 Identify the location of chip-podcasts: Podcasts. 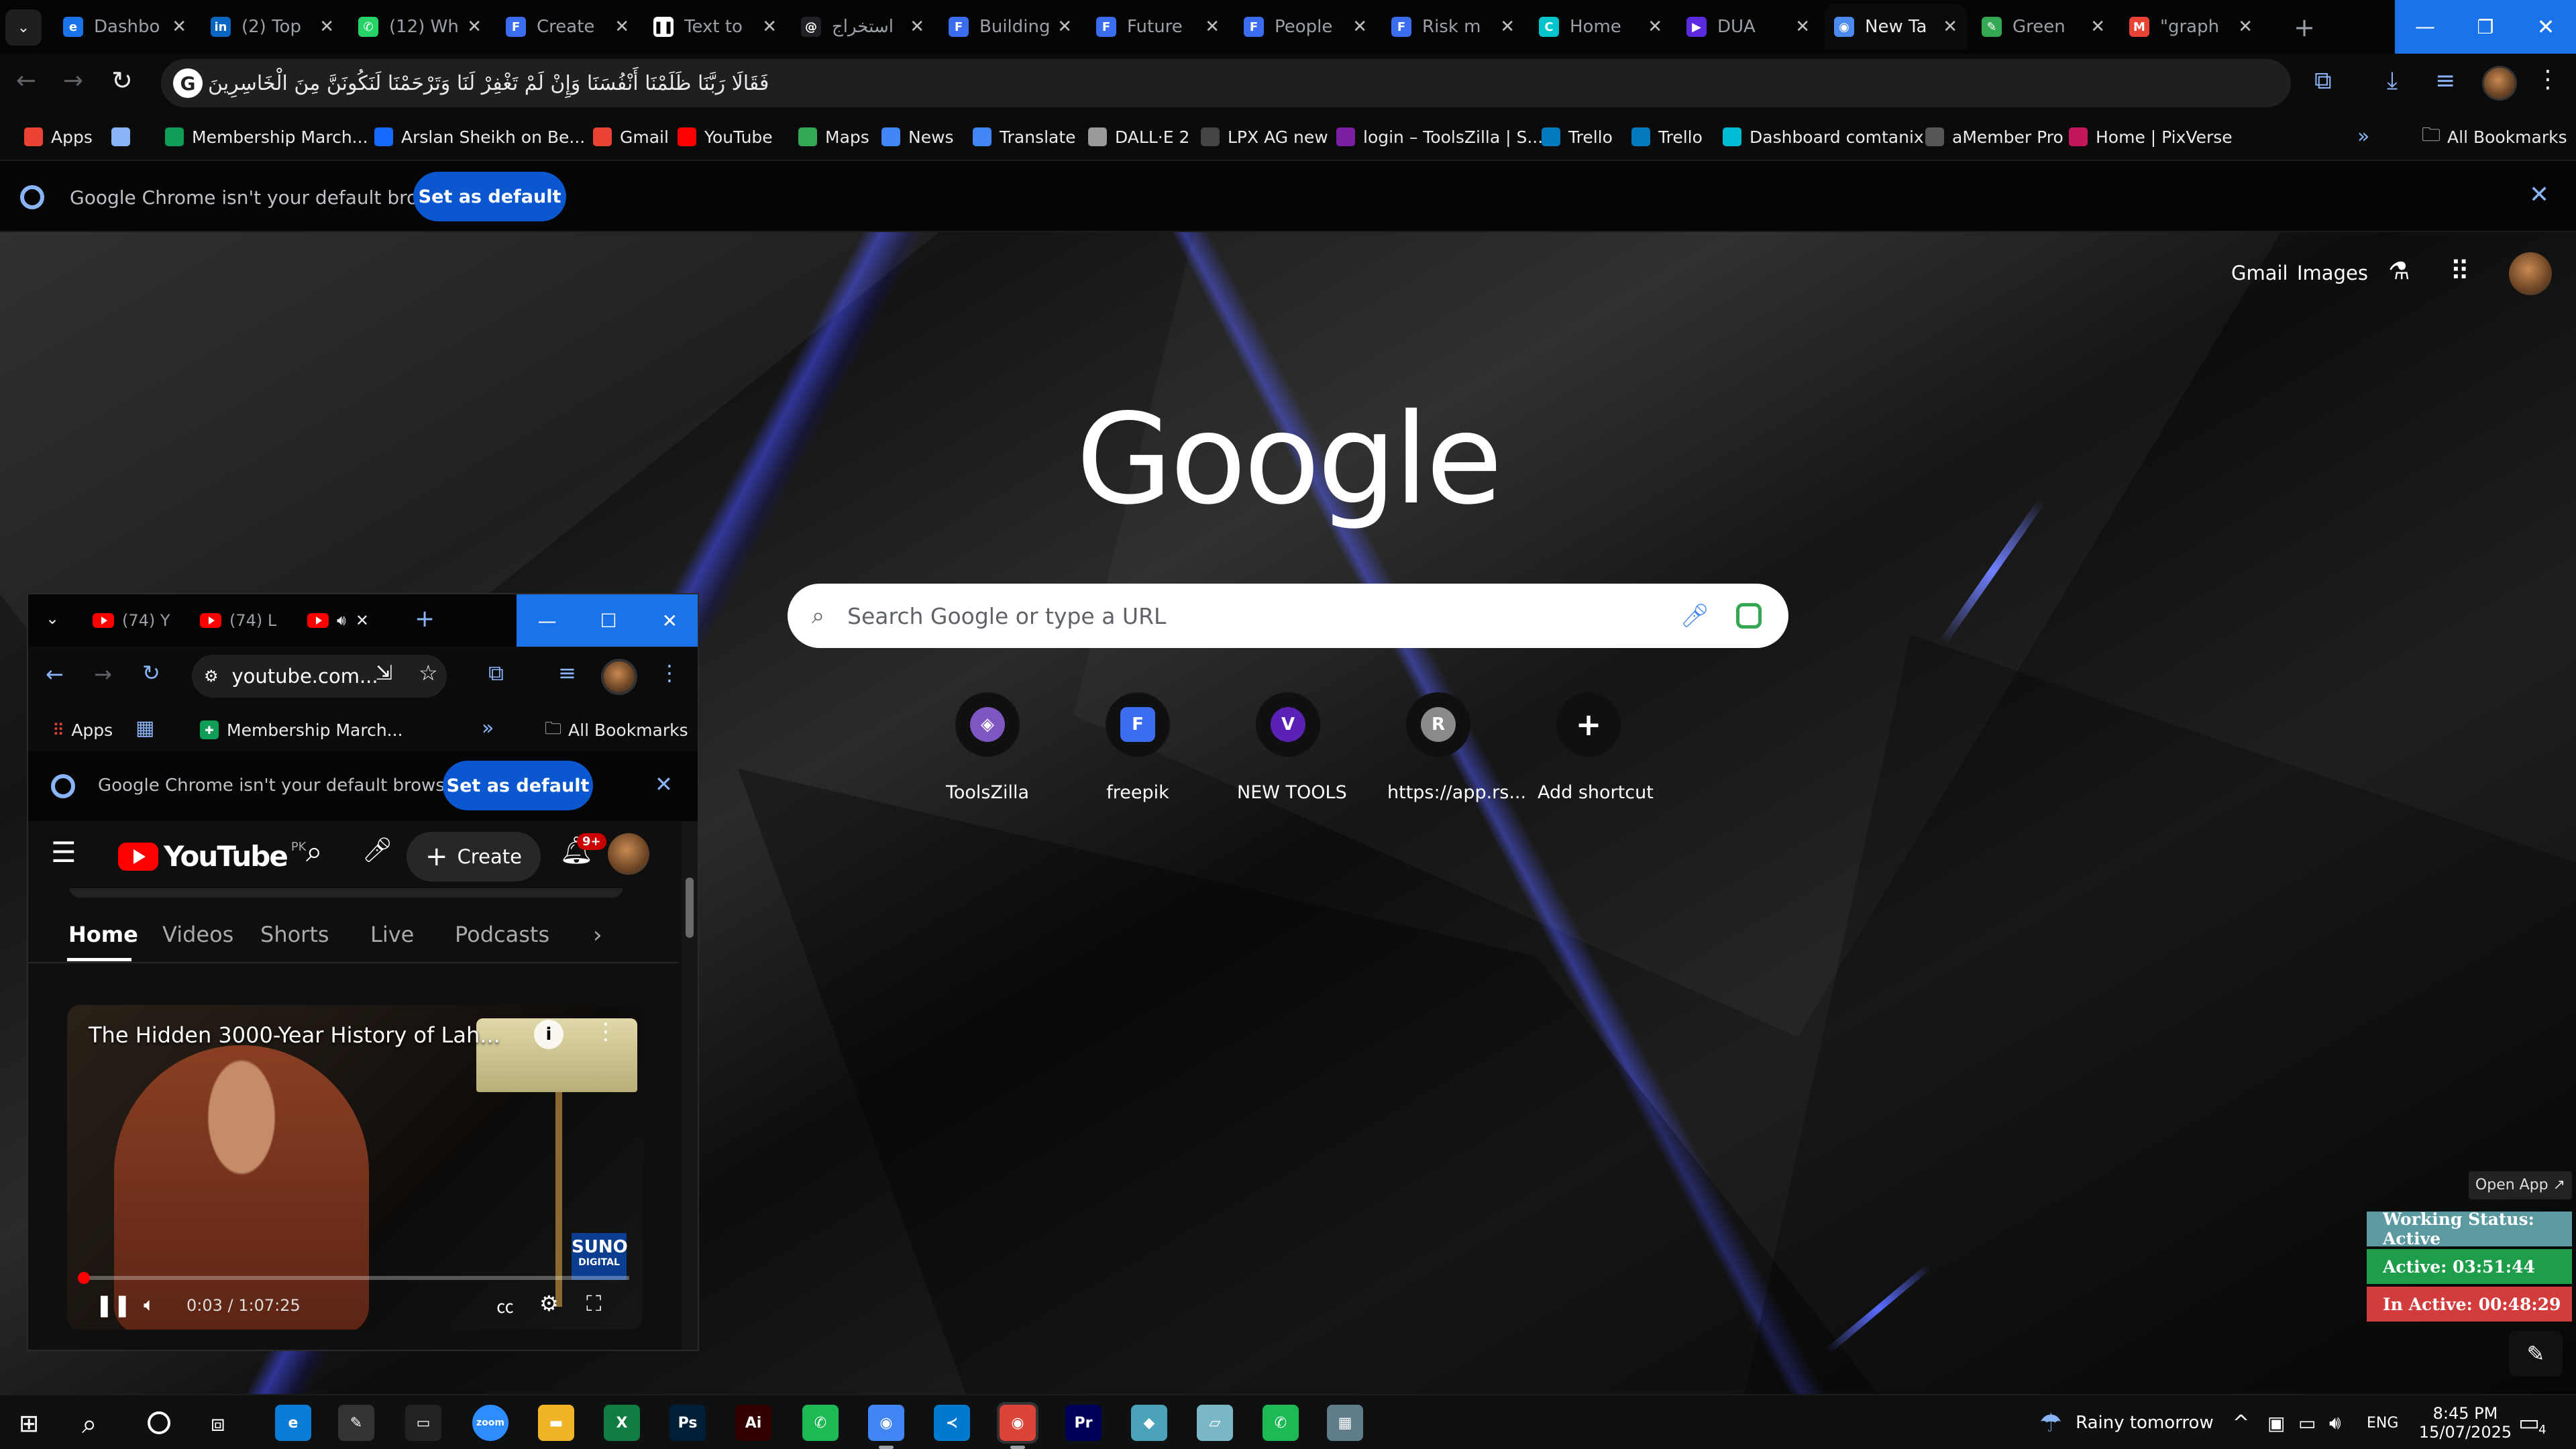
(502, 934).